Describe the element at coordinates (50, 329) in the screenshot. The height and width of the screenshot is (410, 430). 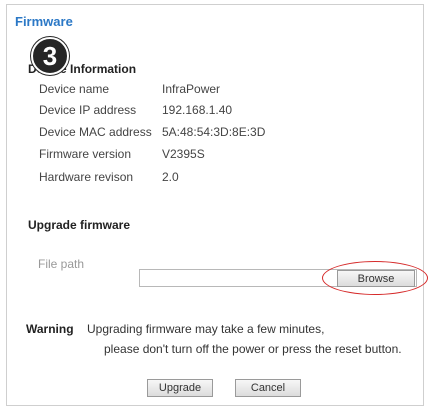
I see `warning-label: Warning` at that location.